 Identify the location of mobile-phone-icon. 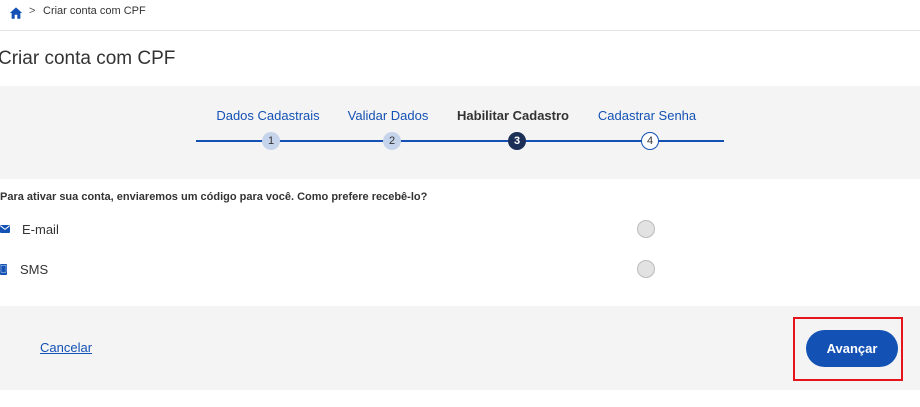
(3, 269).